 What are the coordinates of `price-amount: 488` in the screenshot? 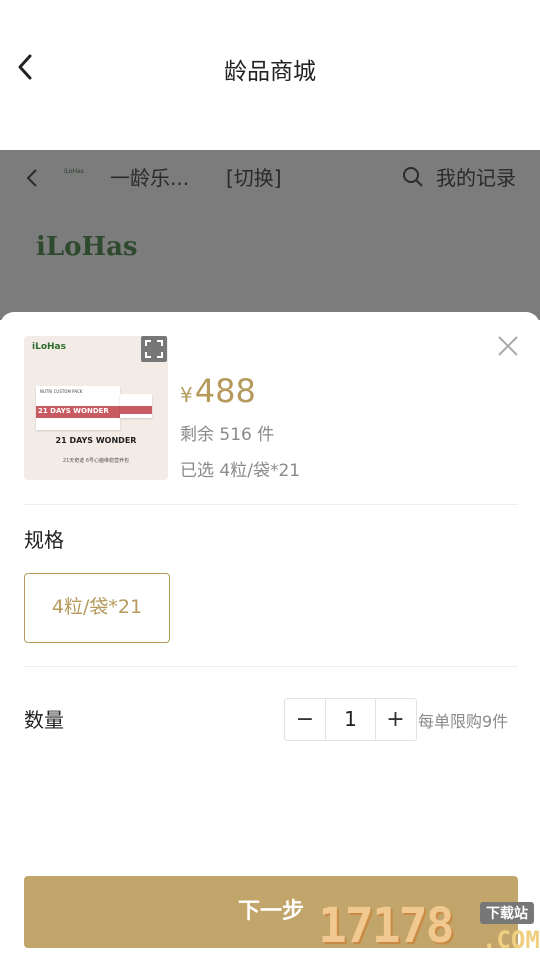 It's located at (225, 391).